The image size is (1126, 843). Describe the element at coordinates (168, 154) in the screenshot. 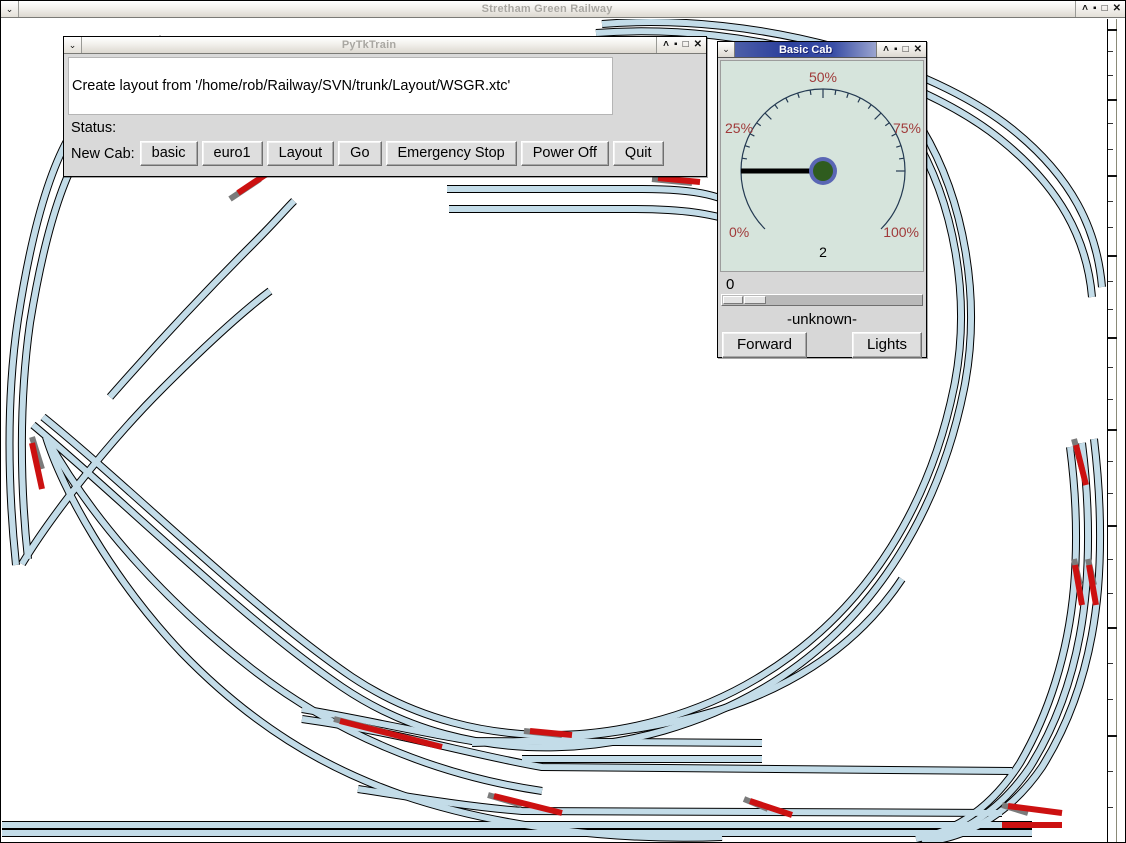

I see `new-cab-basic-button: basic` at that location.